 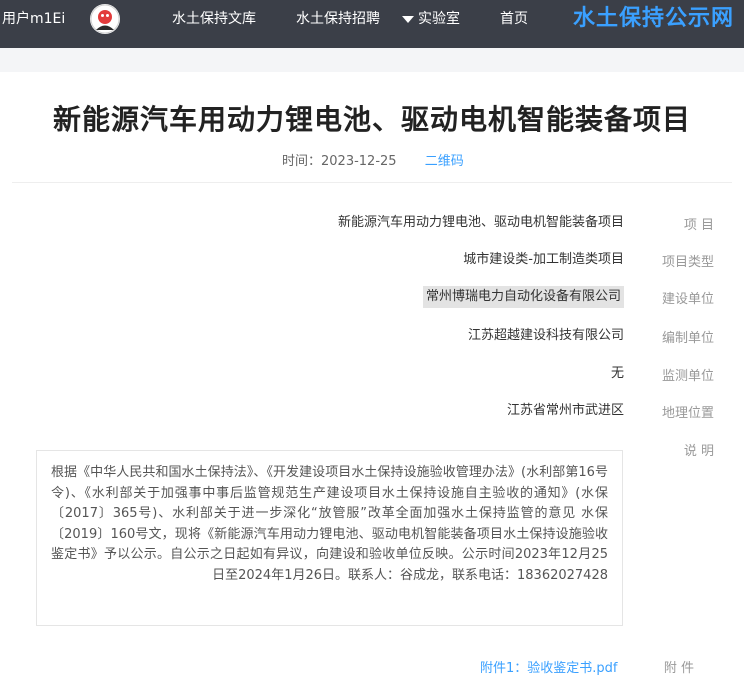 What do you see at coordinates (444, 161) in the screenshot?
I see `qrcode-link: 二维码` at bounding box center [444, 161].